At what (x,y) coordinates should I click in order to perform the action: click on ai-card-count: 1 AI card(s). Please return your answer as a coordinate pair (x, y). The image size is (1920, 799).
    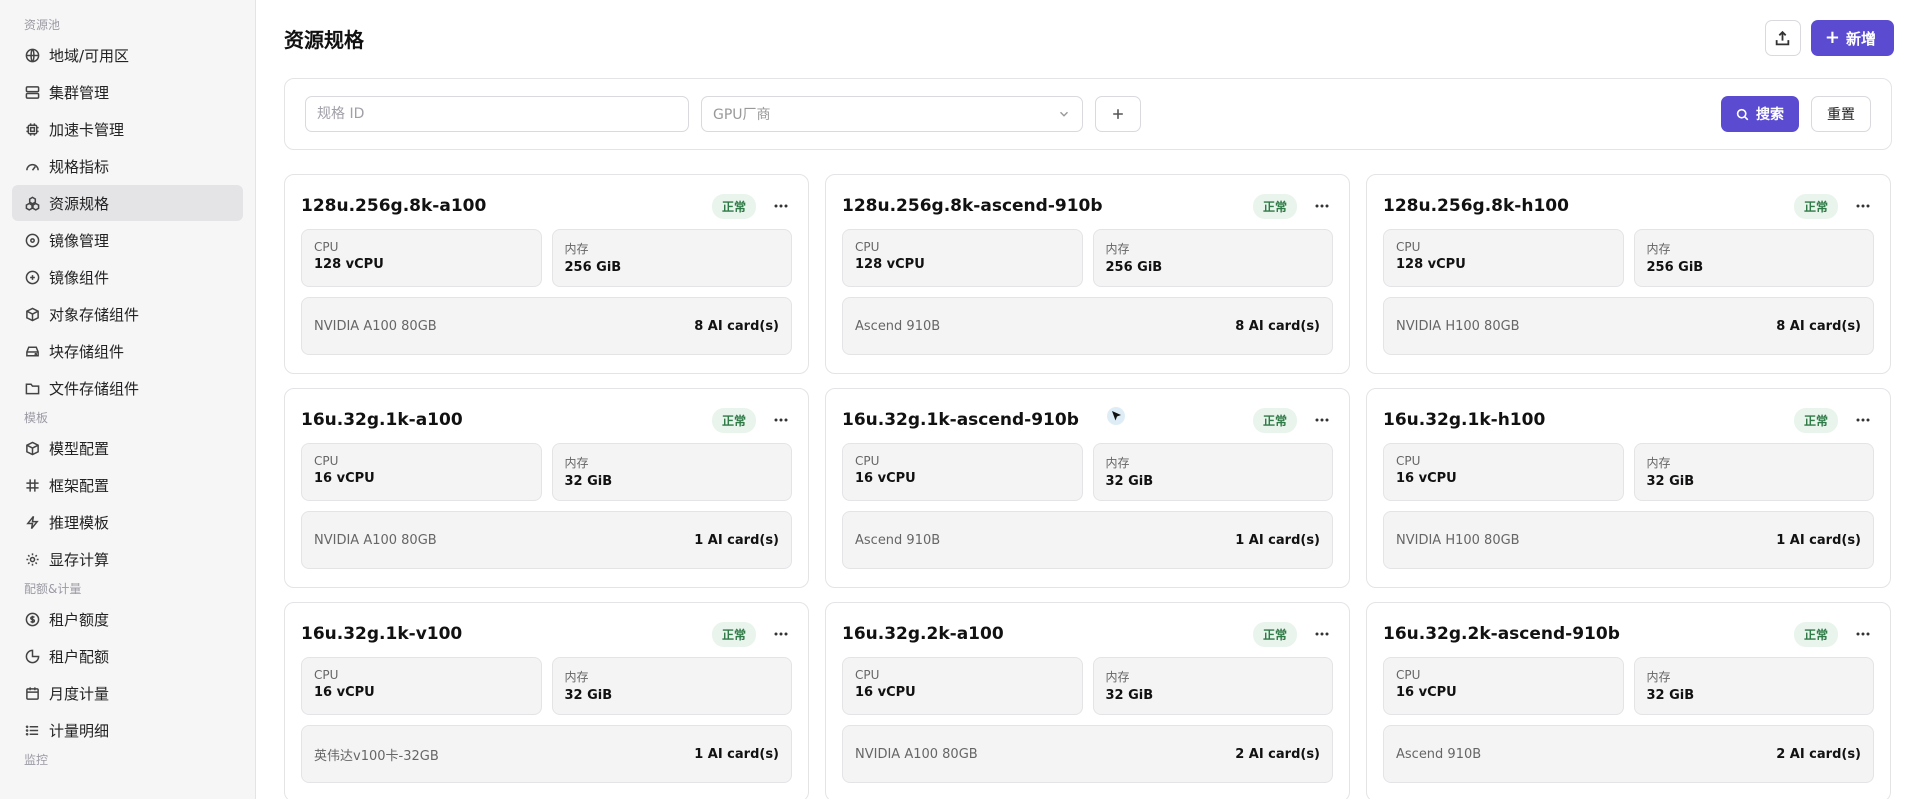
    Looking at the image, I should click on (736, 754).